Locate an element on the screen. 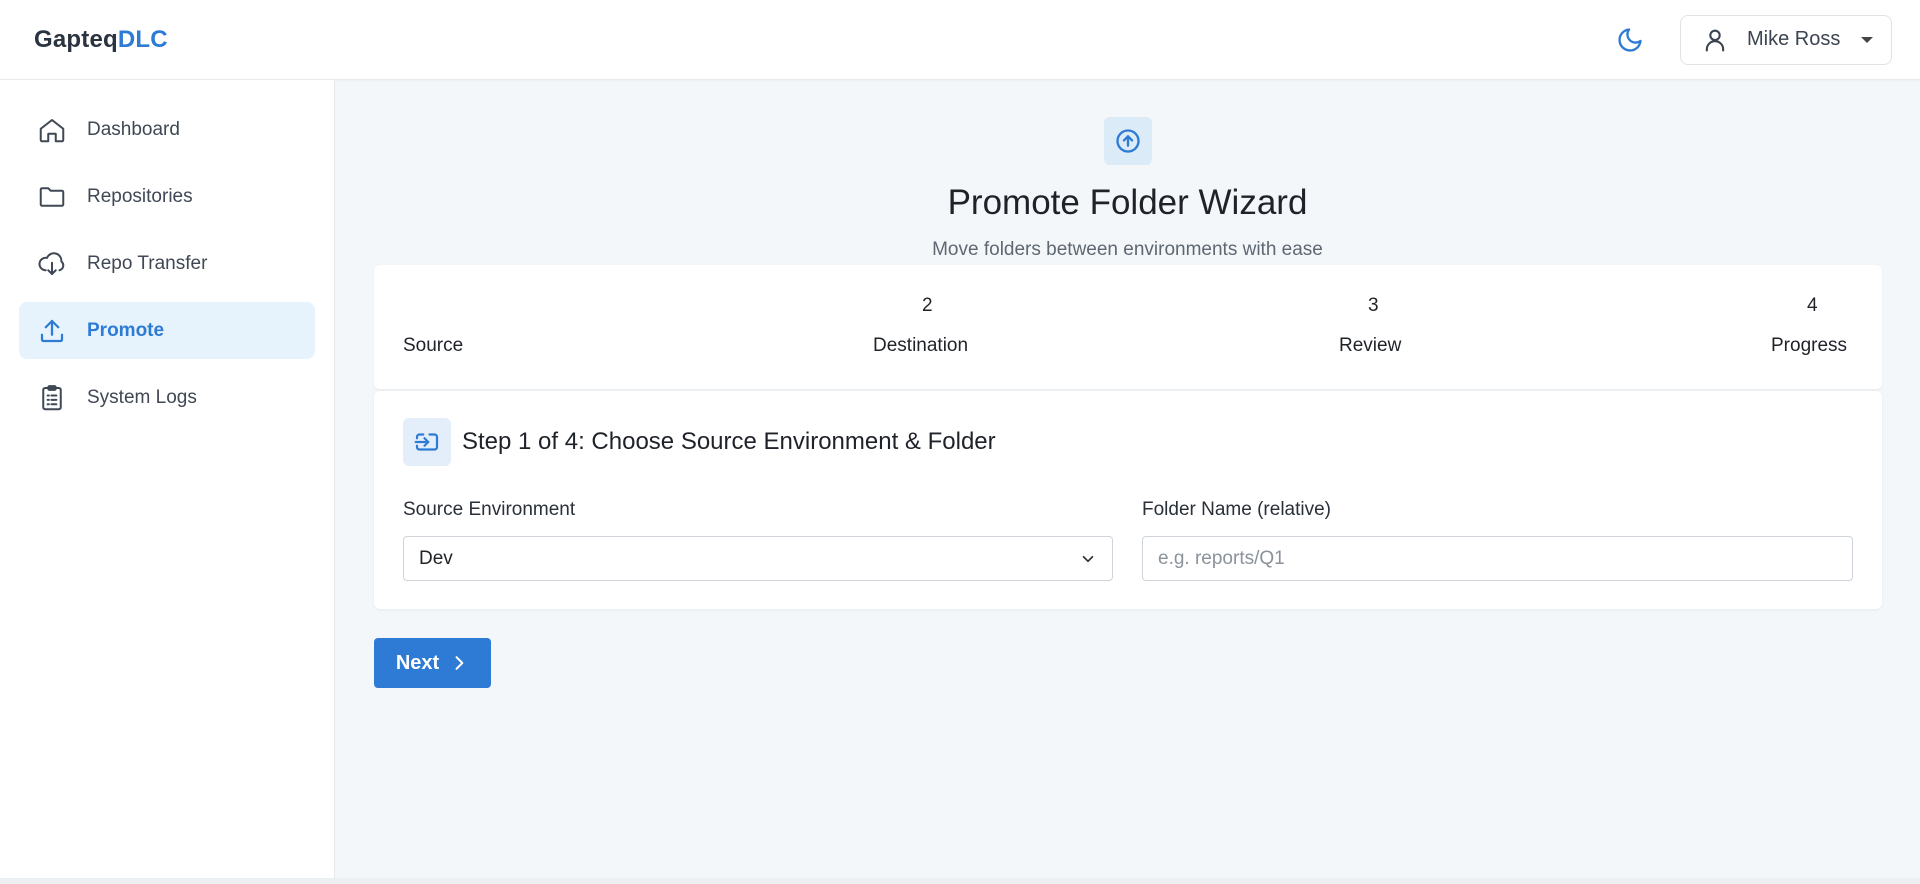 The height and width of the screenshot is (884, 1920). user-name: Mike Ross is located at coordinates (1794, 39).